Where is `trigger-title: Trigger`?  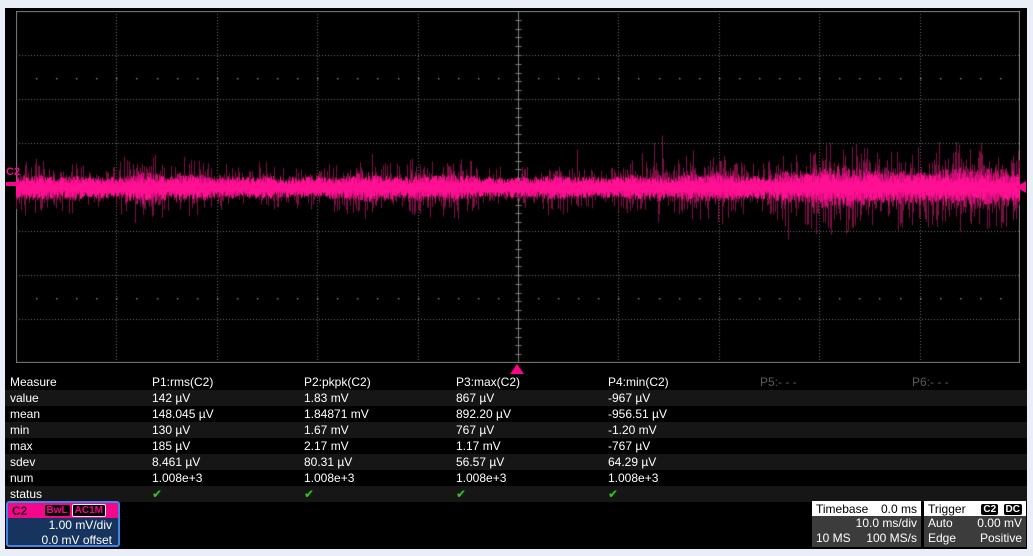
trigger-title: Trigger is located at coordinates (947, 508).